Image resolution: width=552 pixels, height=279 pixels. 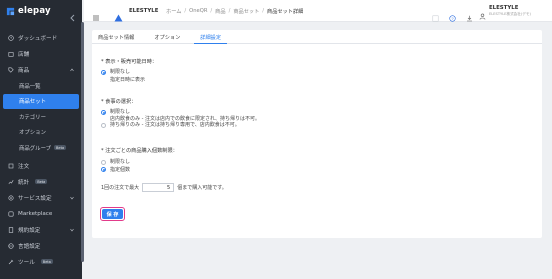 I want to click on tab-bar: 商品セット情報 オプション 詳細設定, so click(x=317, y=37).